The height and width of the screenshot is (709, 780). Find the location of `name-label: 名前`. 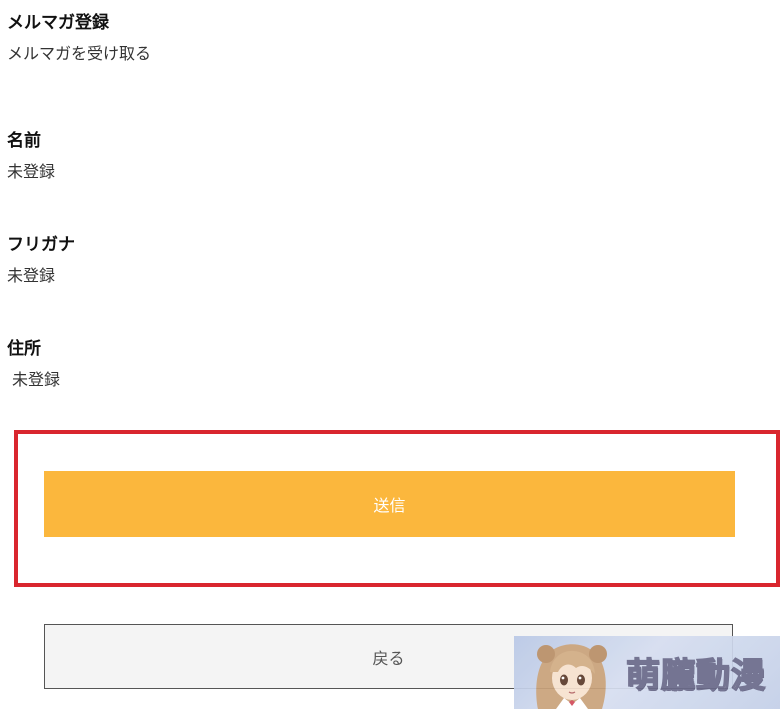

name-label: 名前 is located at coordinates (24, 141).